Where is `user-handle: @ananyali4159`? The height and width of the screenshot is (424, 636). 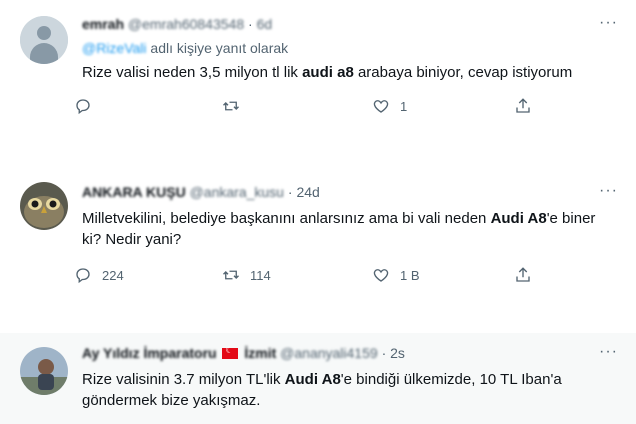 user-handle: @ananyali4159 is located at coordinates (329, 353).